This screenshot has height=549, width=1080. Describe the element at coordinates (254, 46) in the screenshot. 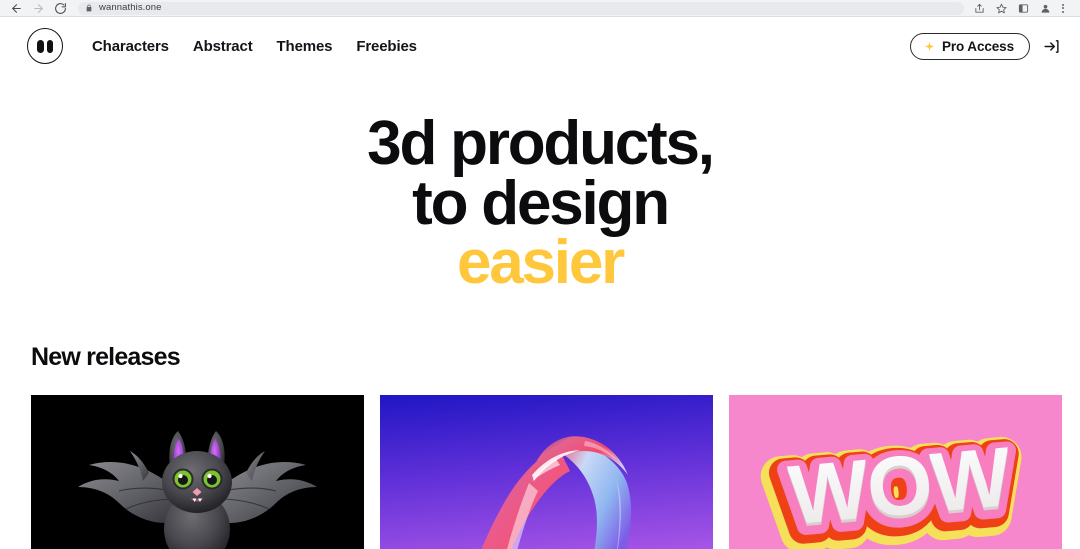

I see `main-nav: Characters Abstract Themes Freebies` at that location.